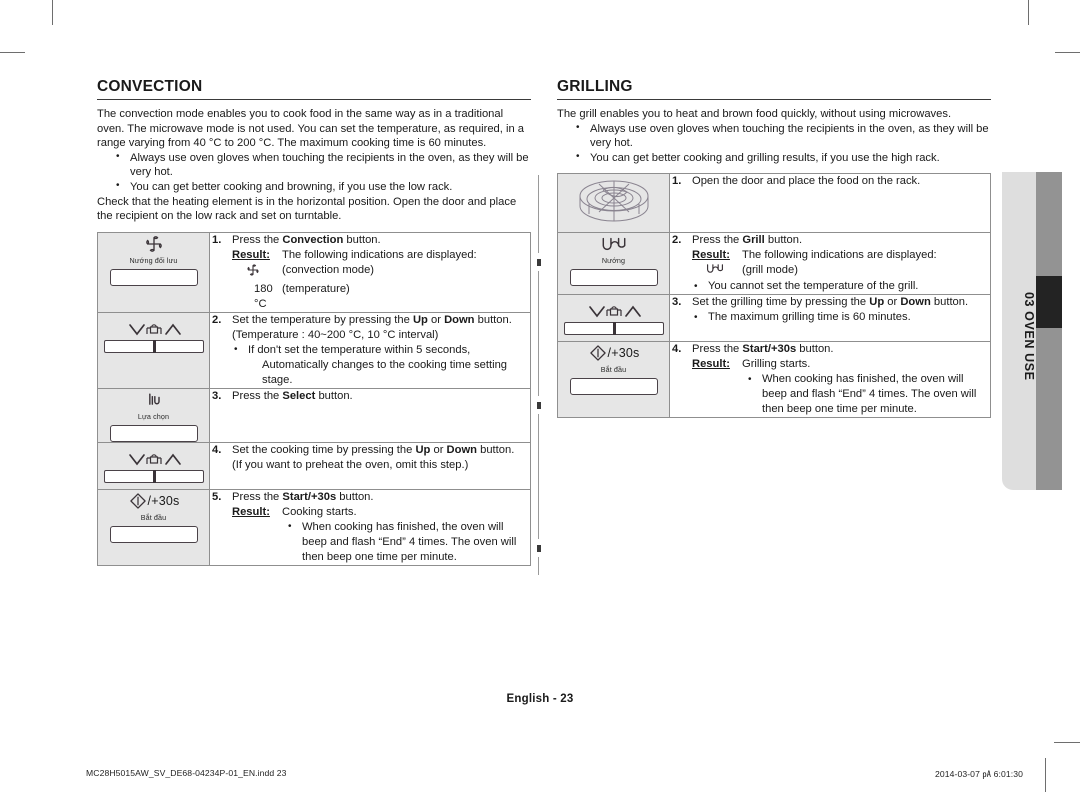 This screenshot has width=1080, height=792. What do you see at coordinates (677, 181) in the screenshot?
I see `step-number: 1.` at bounding box center [677, 181].